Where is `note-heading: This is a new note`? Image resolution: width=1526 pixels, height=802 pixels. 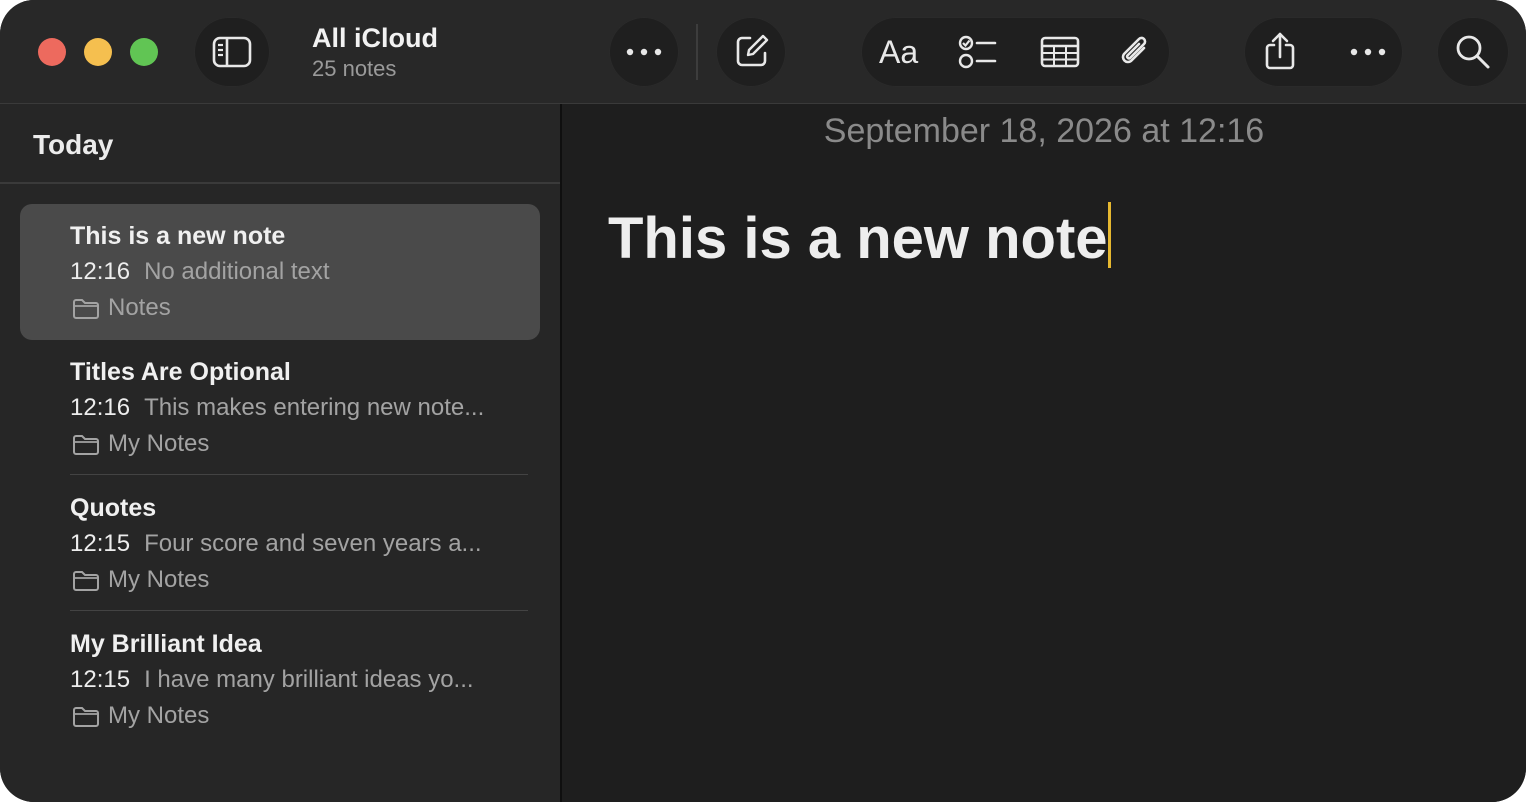
note-heading: This is a new note is located at coordinates (858, 238).